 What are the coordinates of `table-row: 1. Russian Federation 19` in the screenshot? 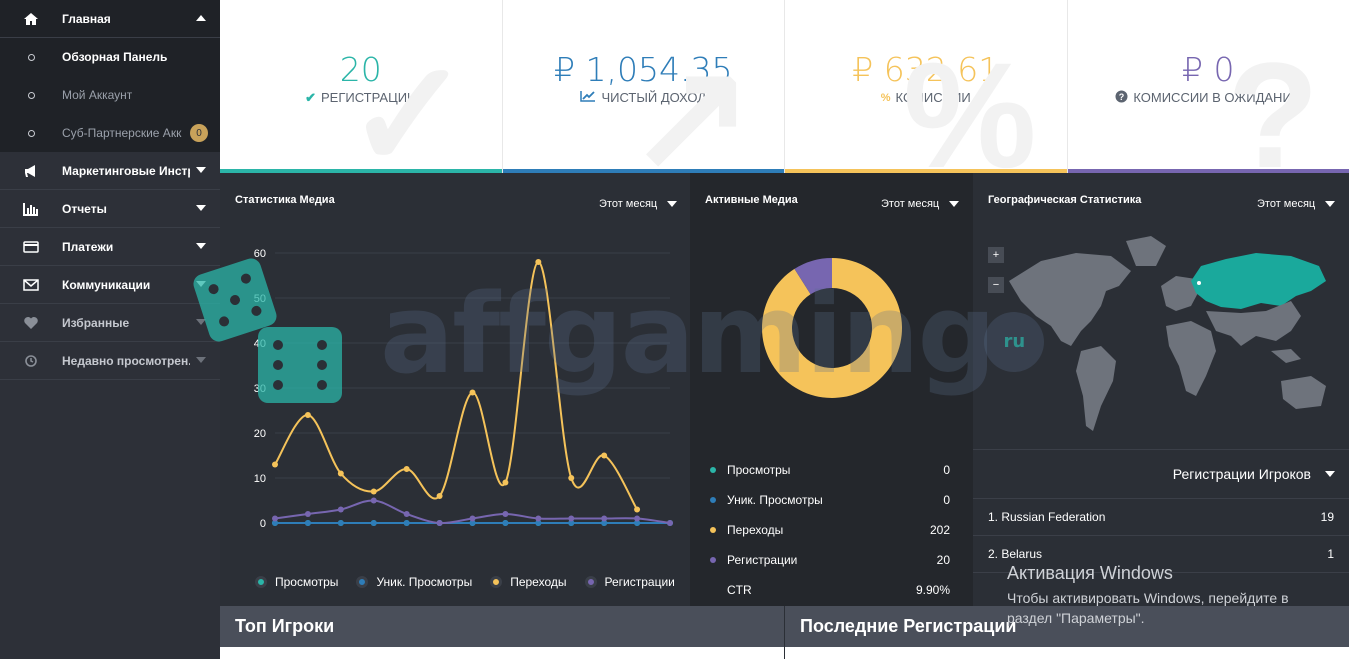 It's located at (1161, 517).